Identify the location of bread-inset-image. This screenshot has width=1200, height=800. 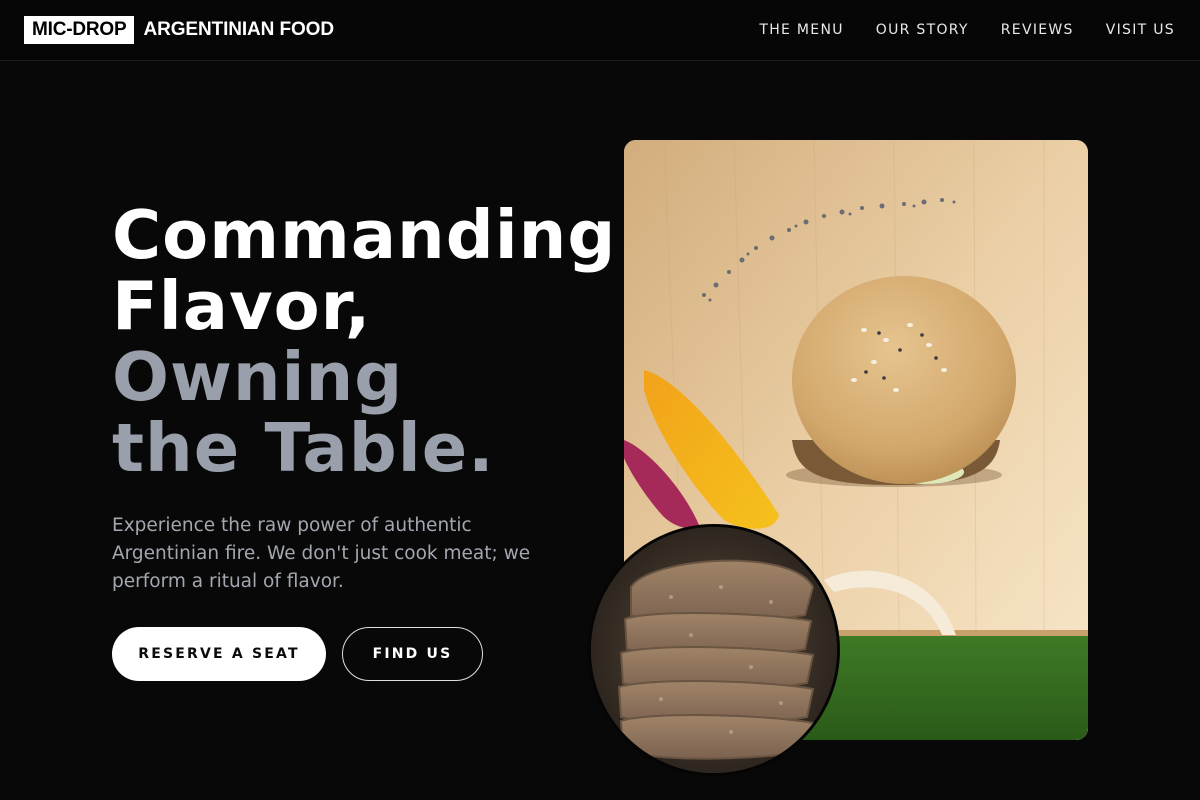
(714, 650).